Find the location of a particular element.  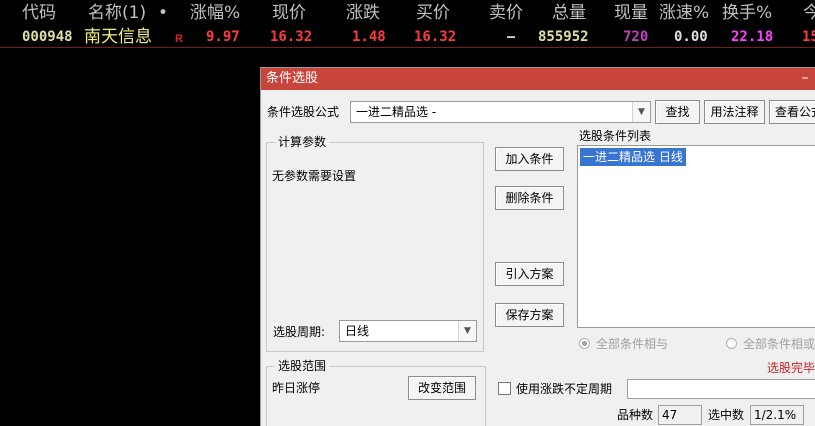

header-today-open: 今 is located at coordinates (809, 13).